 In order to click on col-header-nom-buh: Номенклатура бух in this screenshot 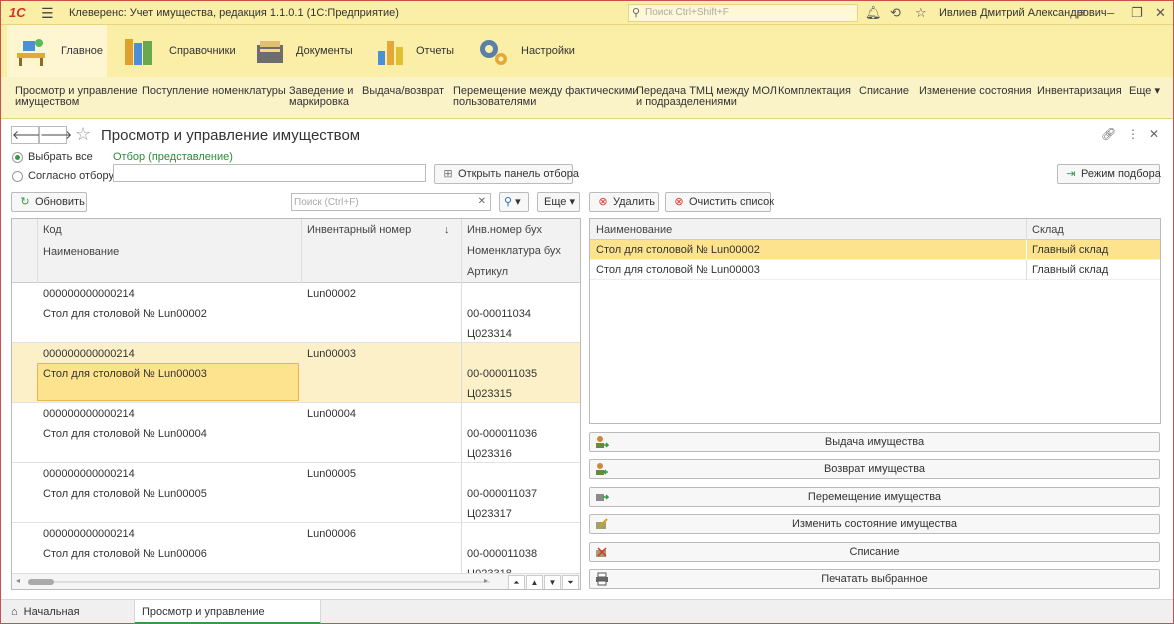, I will do `click(514, 251)`.